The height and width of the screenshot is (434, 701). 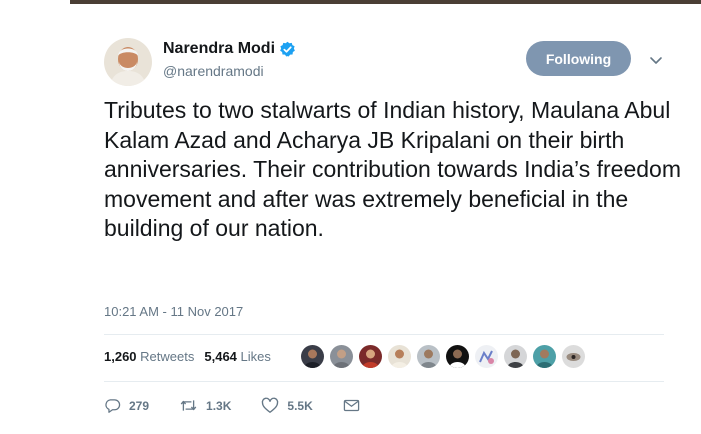 I want to click on tweet-stats: 1,260 Retweets 5,464 Likes, so click(x=187, y=356).